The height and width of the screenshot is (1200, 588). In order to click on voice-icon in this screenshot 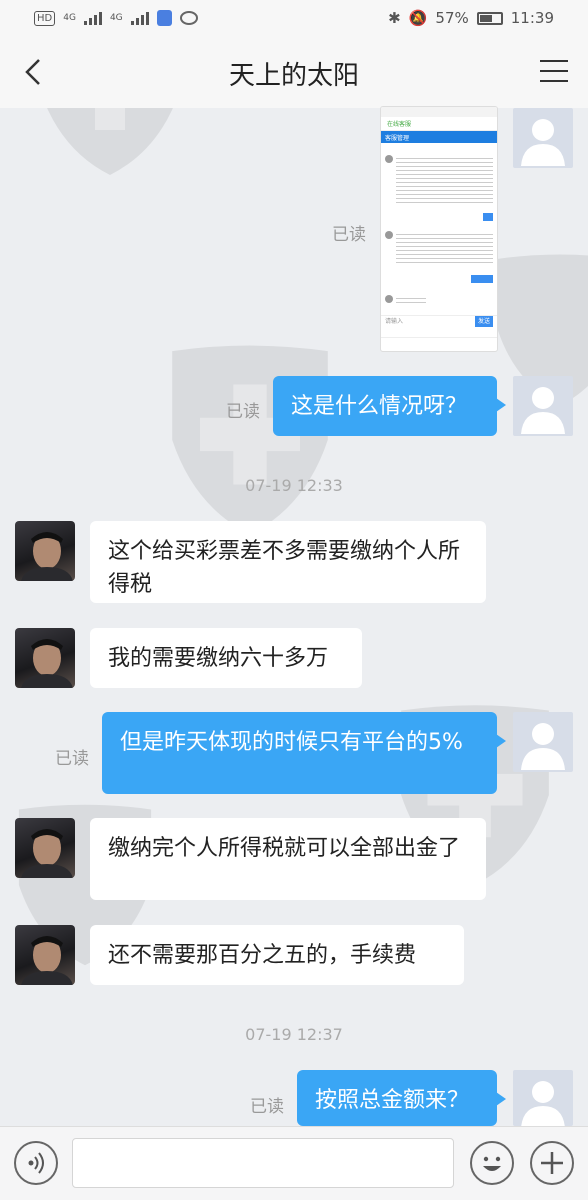, I will do `click(36, 1163)`.